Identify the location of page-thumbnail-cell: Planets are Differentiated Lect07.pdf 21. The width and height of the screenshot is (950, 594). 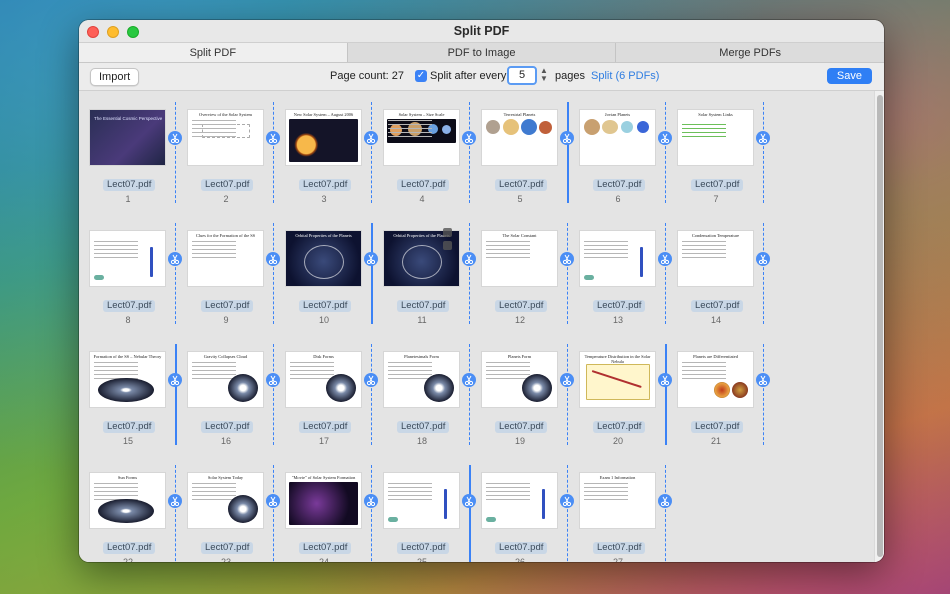
(716, 395).